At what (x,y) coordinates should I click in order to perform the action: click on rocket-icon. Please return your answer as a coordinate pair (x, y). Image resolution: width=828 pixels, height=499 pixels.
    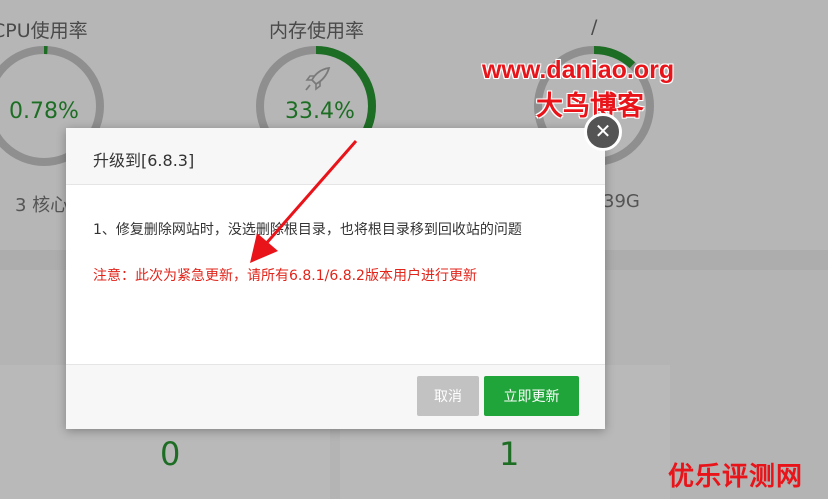
    Looking at the image, I should click on (318, 79).